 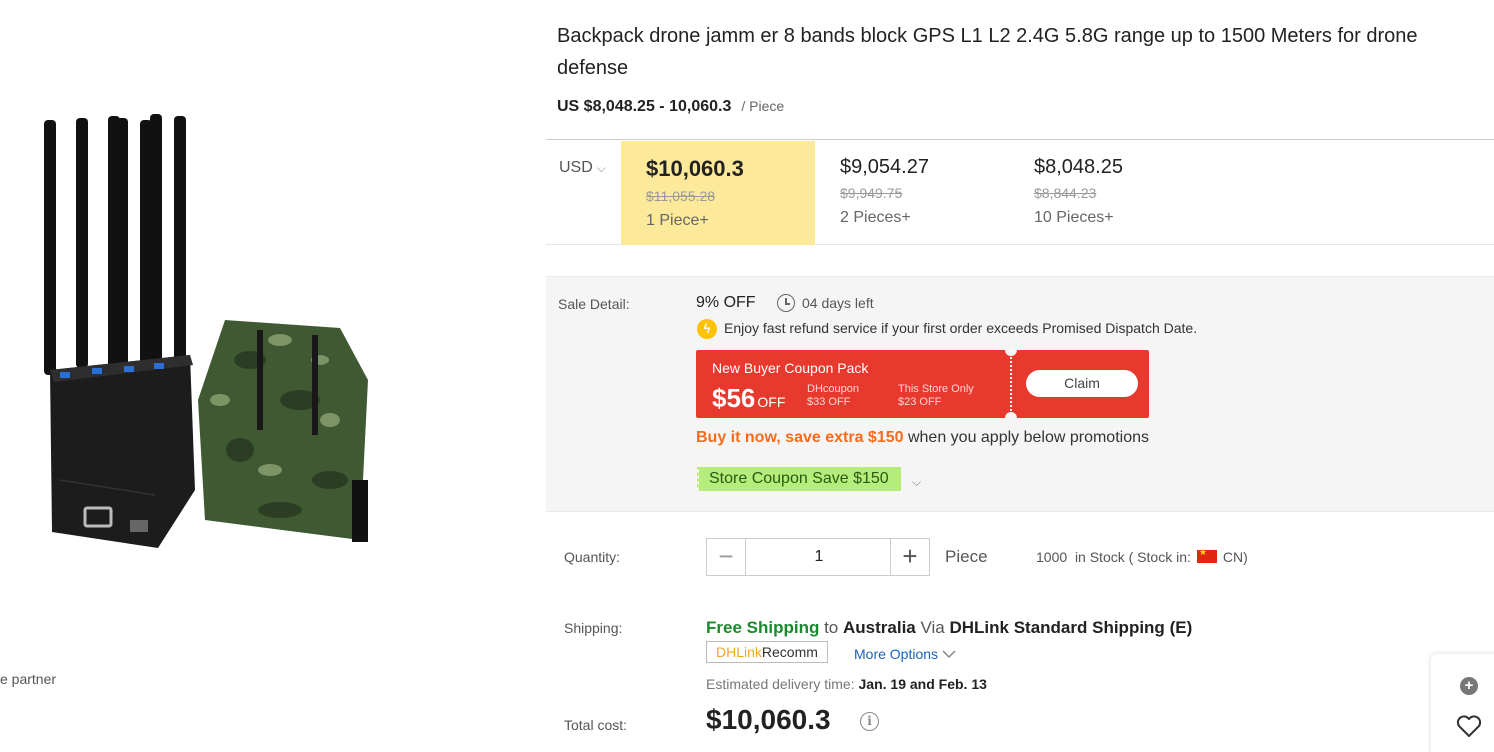 I want to click on store-only-value: $23 OFF, so click(x=920, y=402).